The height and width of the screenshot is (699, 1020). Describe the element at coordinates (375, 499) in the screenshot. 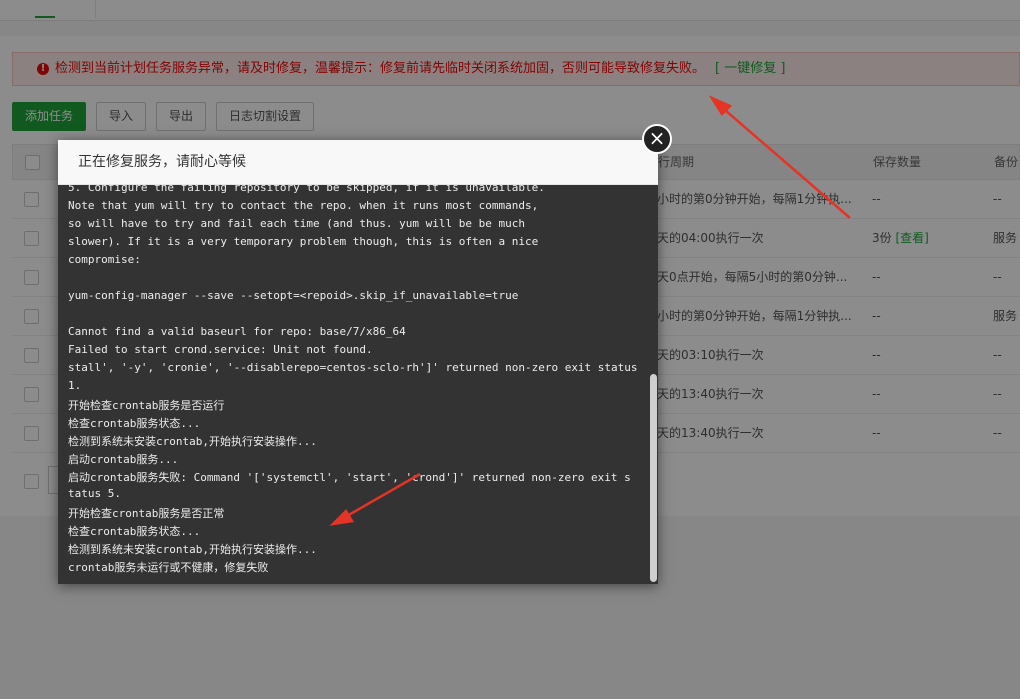

I see `annotation-arrow-bottom` at that location.